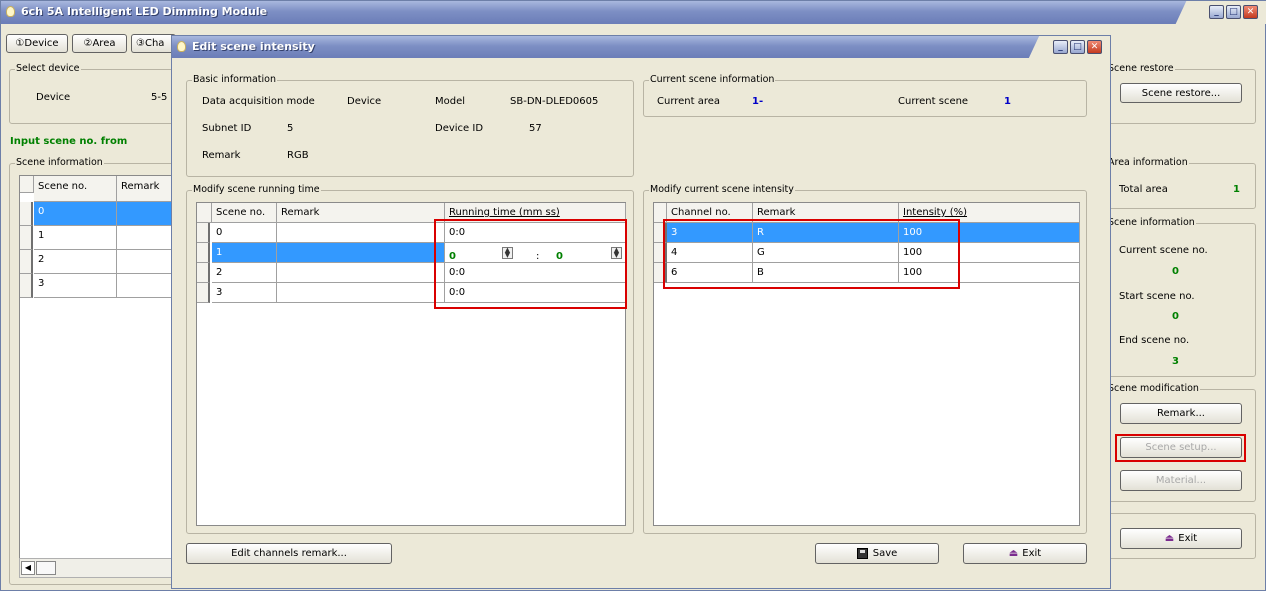  I want to click on scene-info-grid: Scene no. Remark 0 1 2 3, so click(98, 366).